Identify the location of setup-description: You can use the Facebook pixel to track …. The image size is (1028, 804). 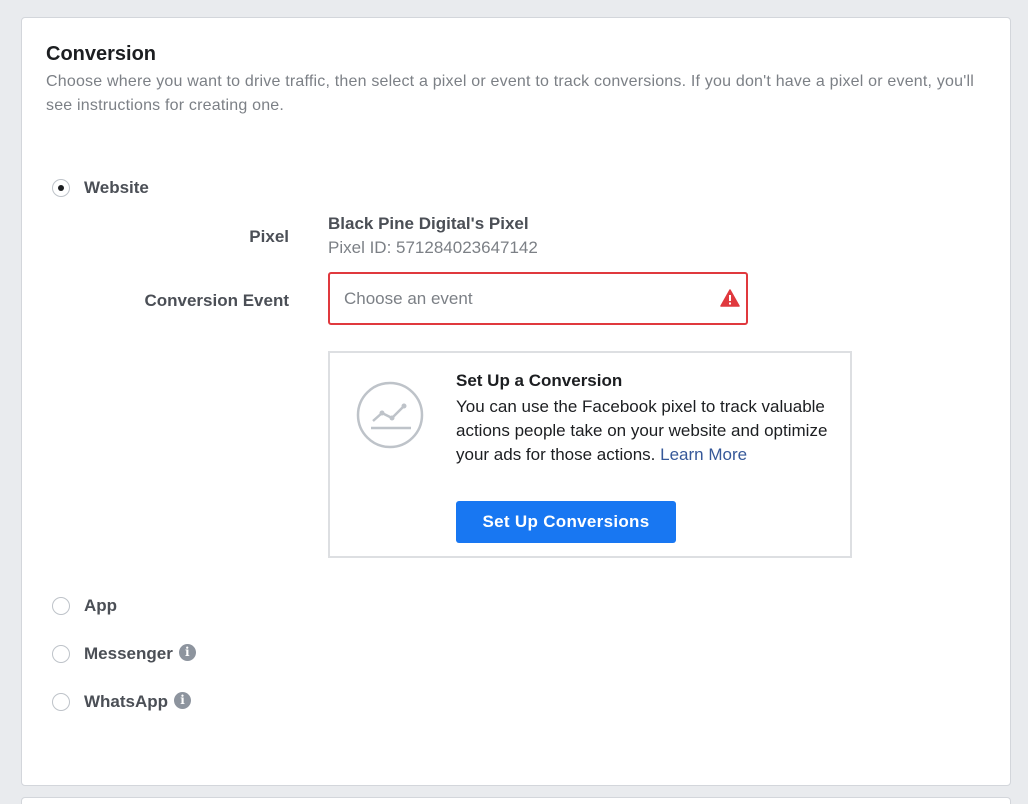
(646, 431).